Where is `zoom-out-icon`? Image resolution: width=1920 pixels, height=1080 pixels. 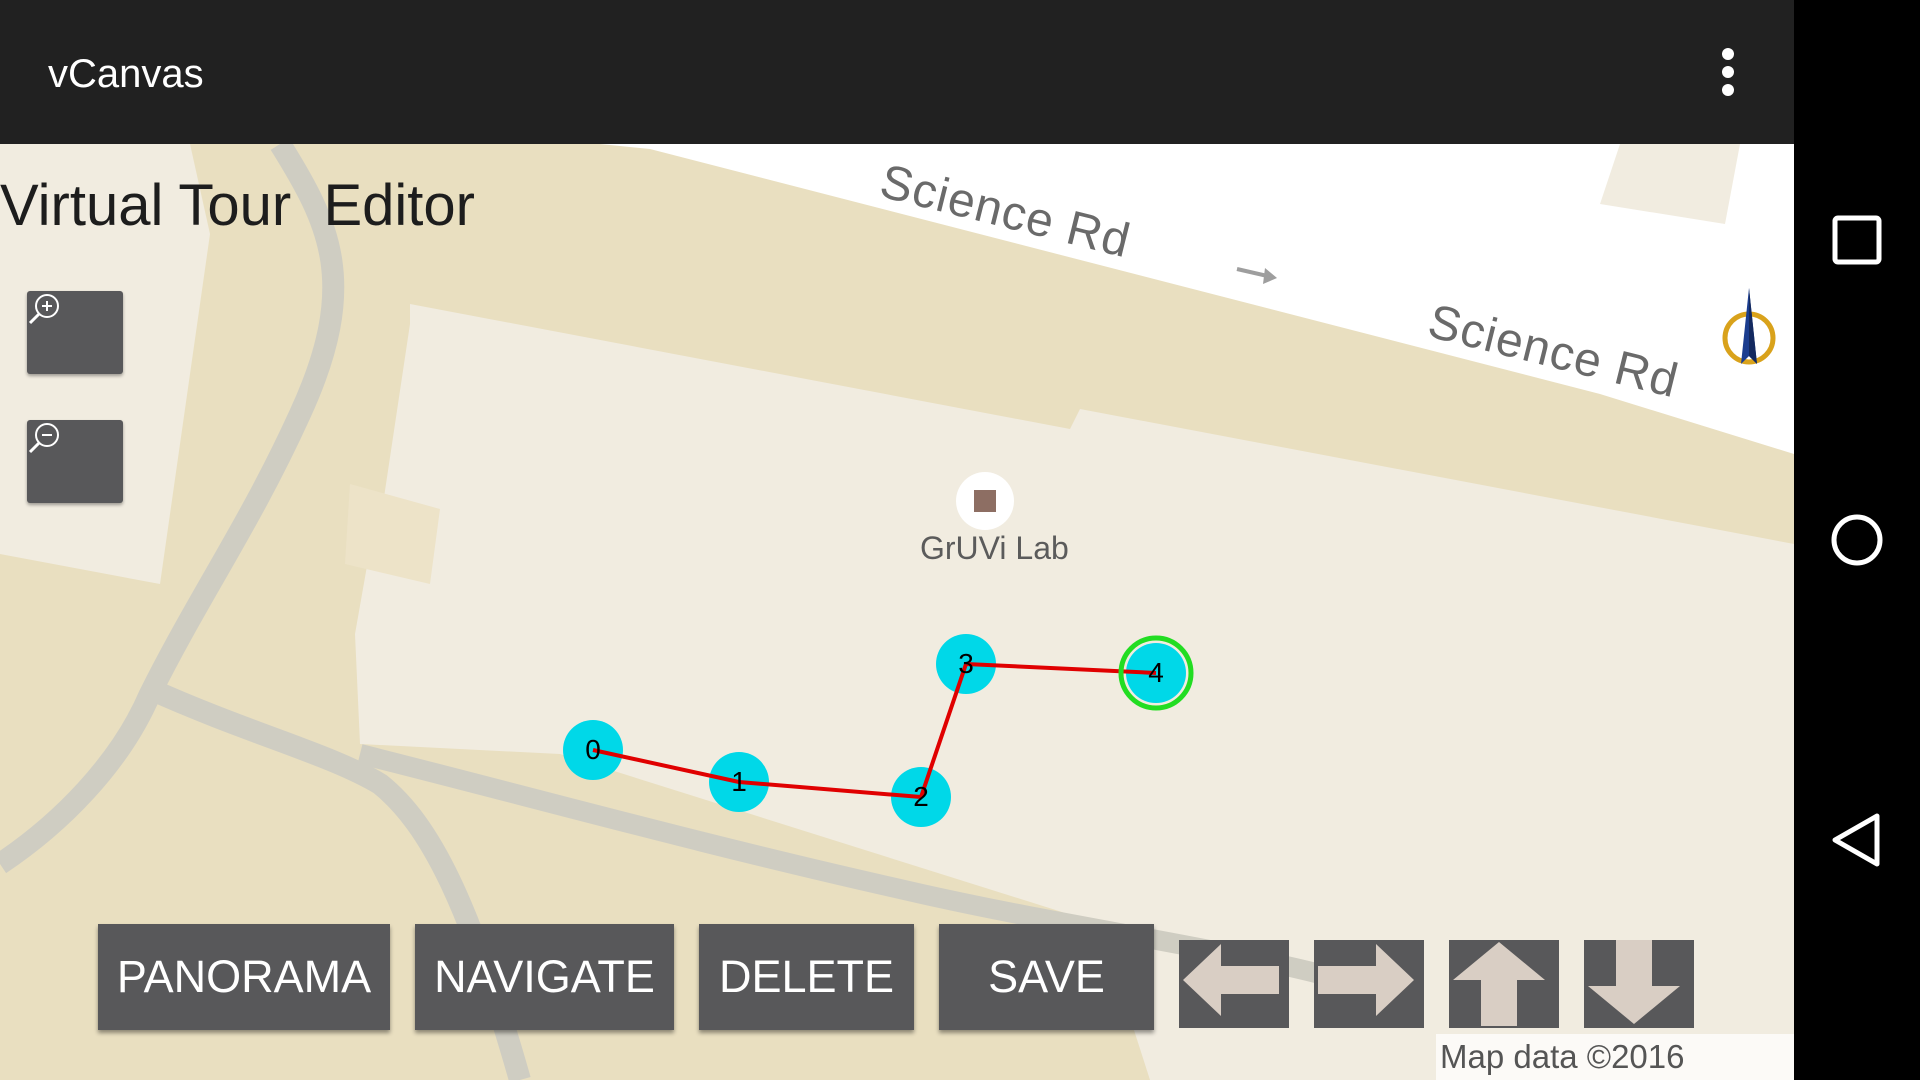
zoom-out-icon is located at coordinates (43, 438).